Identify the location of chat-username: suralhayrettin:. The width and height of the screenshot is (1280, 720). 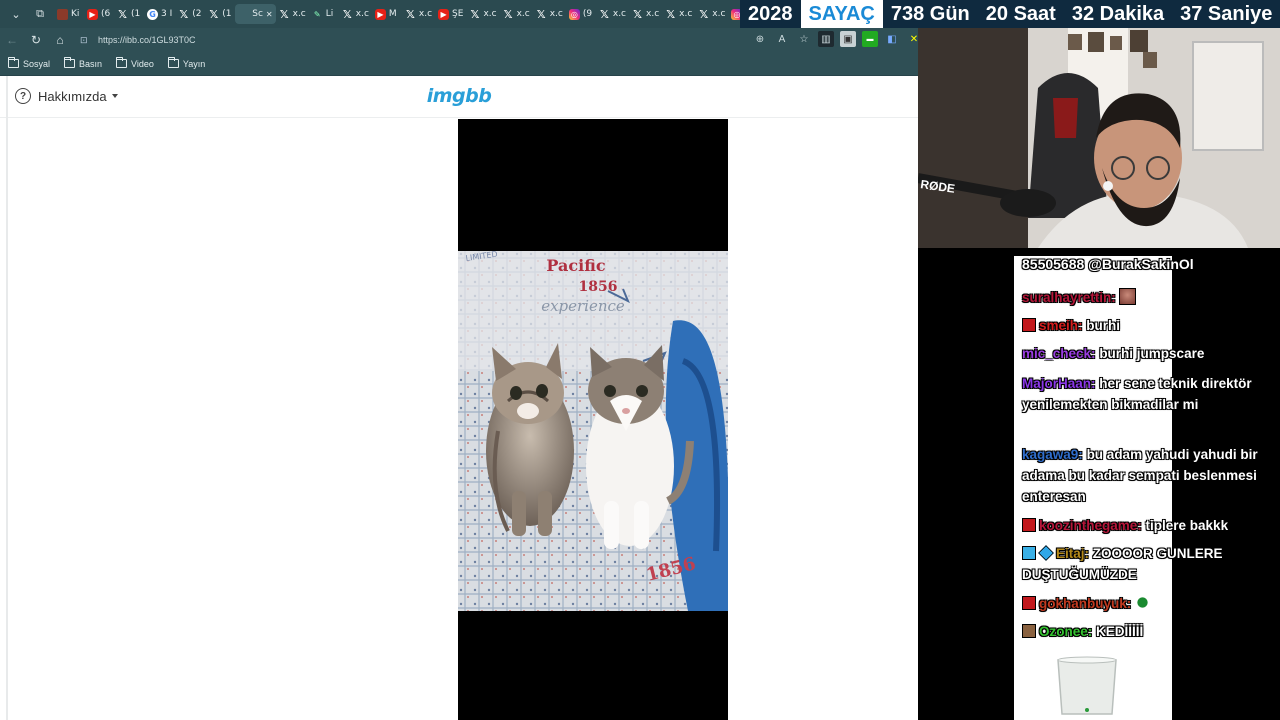
(1069, 297).